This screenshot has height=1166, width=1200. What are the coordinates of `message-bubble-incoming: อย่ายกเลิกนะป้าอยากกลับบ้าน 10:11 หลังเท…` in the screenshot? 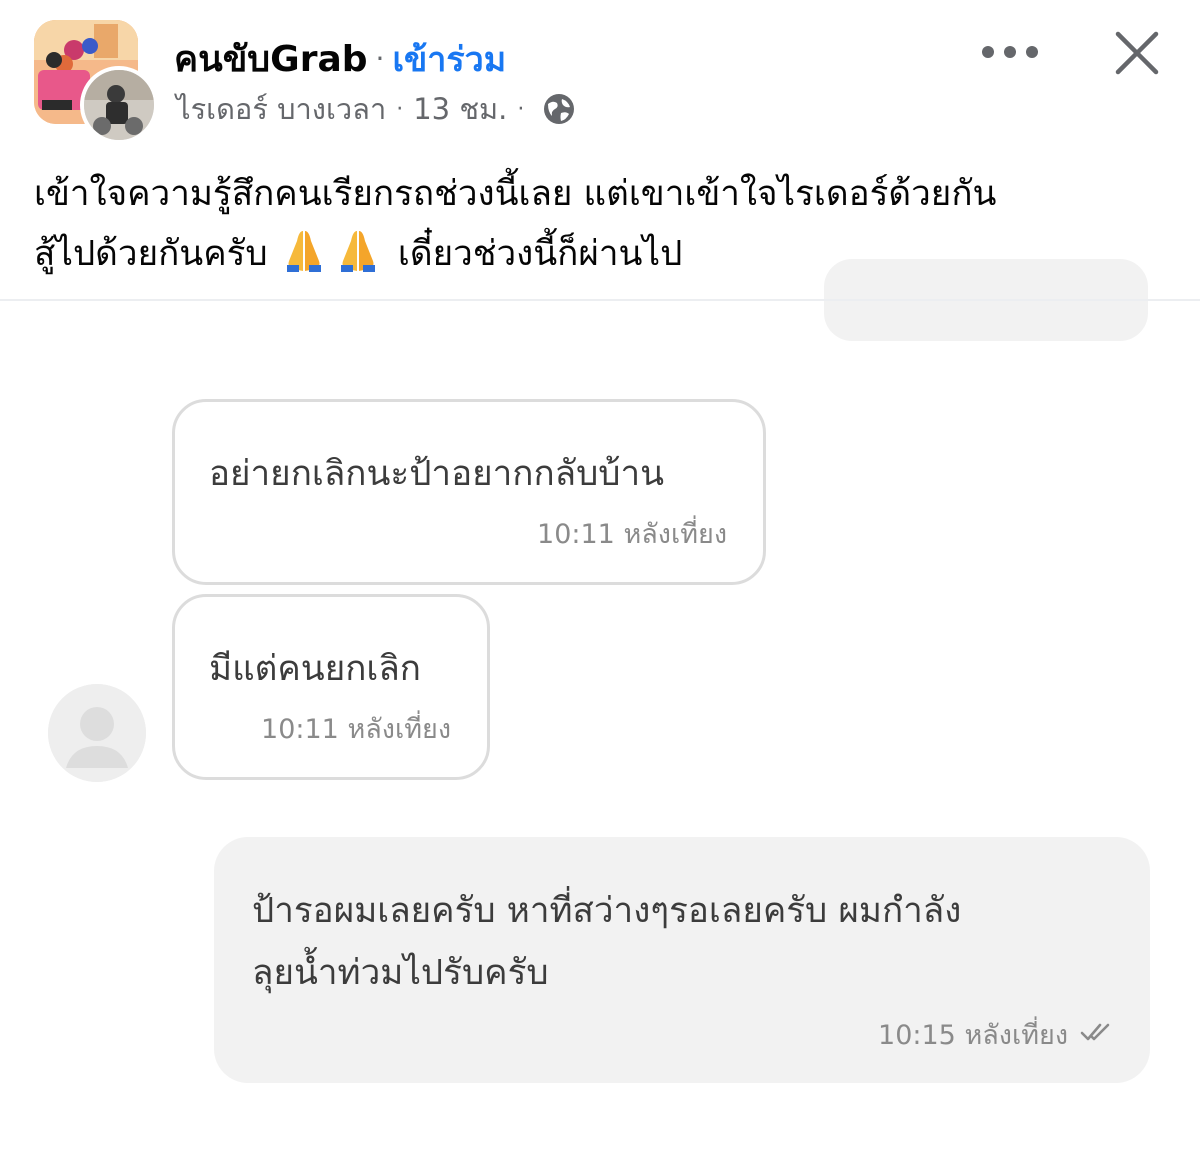 It's located at (469, 492).